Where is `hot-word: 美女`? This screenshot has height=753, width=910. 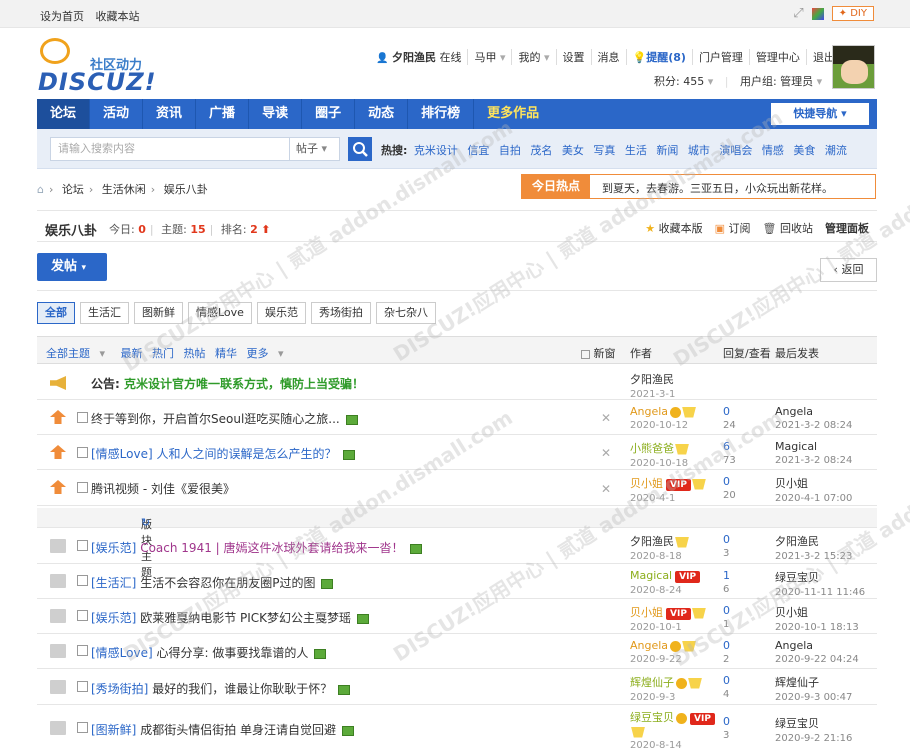
hot-word: 美女 is located at coordinates (573, 150).